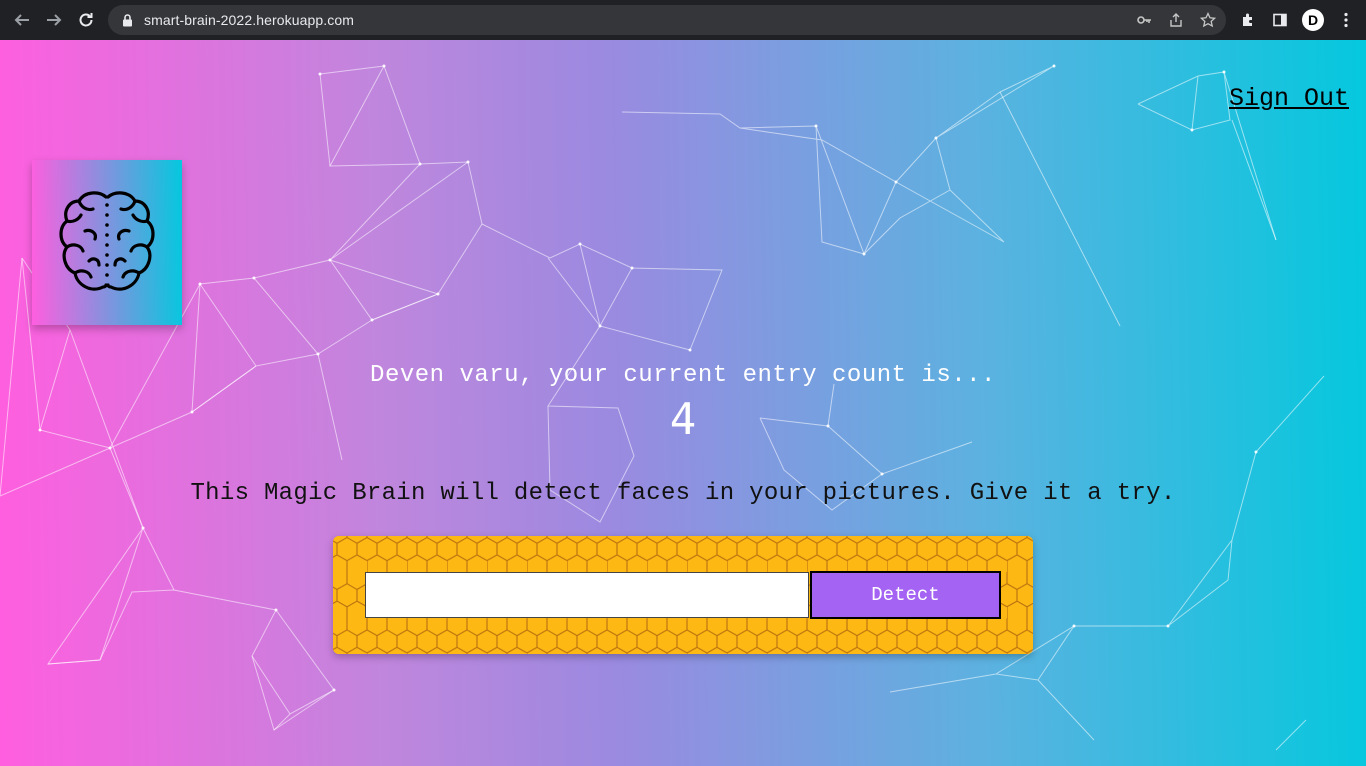 The height and width of the screenshot is (766, 1366). Describe the element at coordinates (1248, 20) in the screenshot. I see `extensions-icon` at that location.